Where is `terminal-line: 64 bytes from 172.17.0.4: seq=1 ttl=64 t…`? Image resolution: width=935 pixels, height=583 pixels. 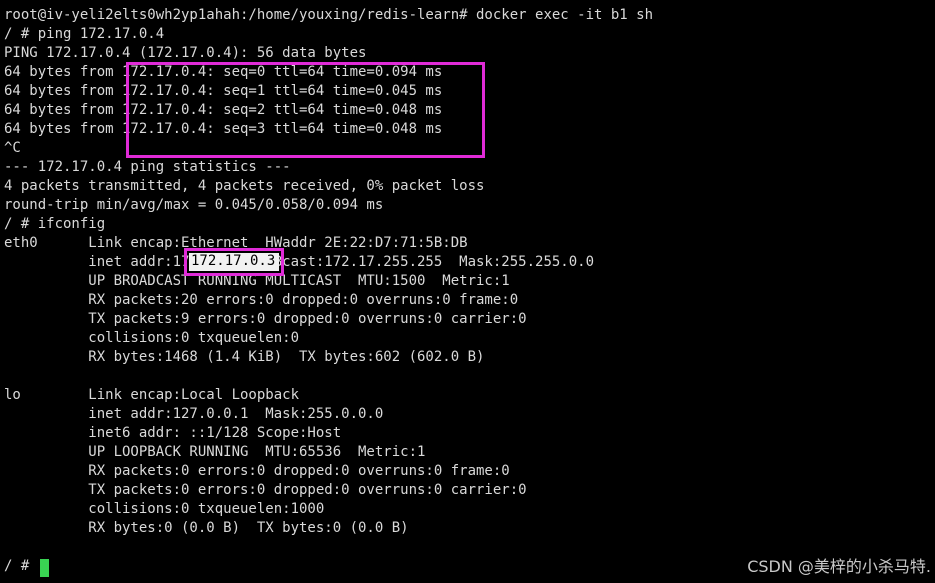
terminal-line: 64 bytes from 172.17.0.4: seq=1 ttl=64 t… is located at coordinates (223, 91).